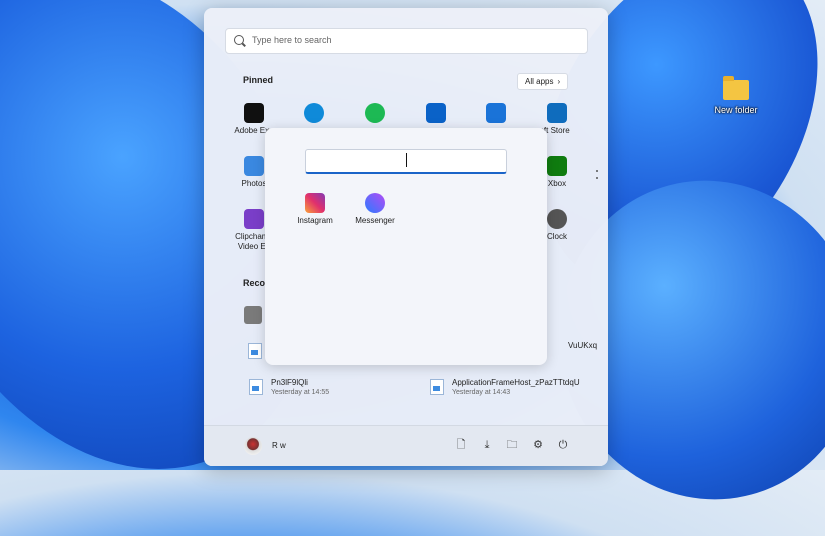  What do you see at coordinates (289, 382) in the screenshot?
I see `recommended-item-name: Pn3lF9lQli` at bounding box center [289, 382].